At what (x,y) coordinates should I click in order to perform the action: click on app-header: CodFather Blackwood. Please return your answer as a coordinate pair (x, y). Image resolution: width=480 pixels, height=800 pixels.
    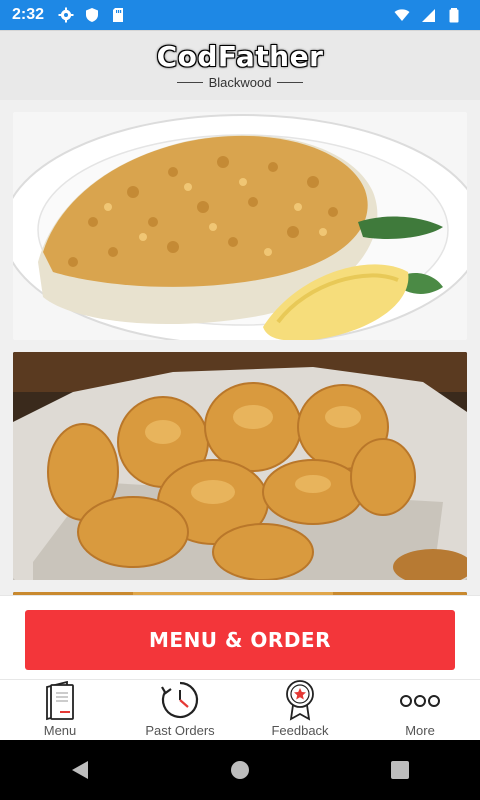
    Looking at the image, I should click on (240, 65).